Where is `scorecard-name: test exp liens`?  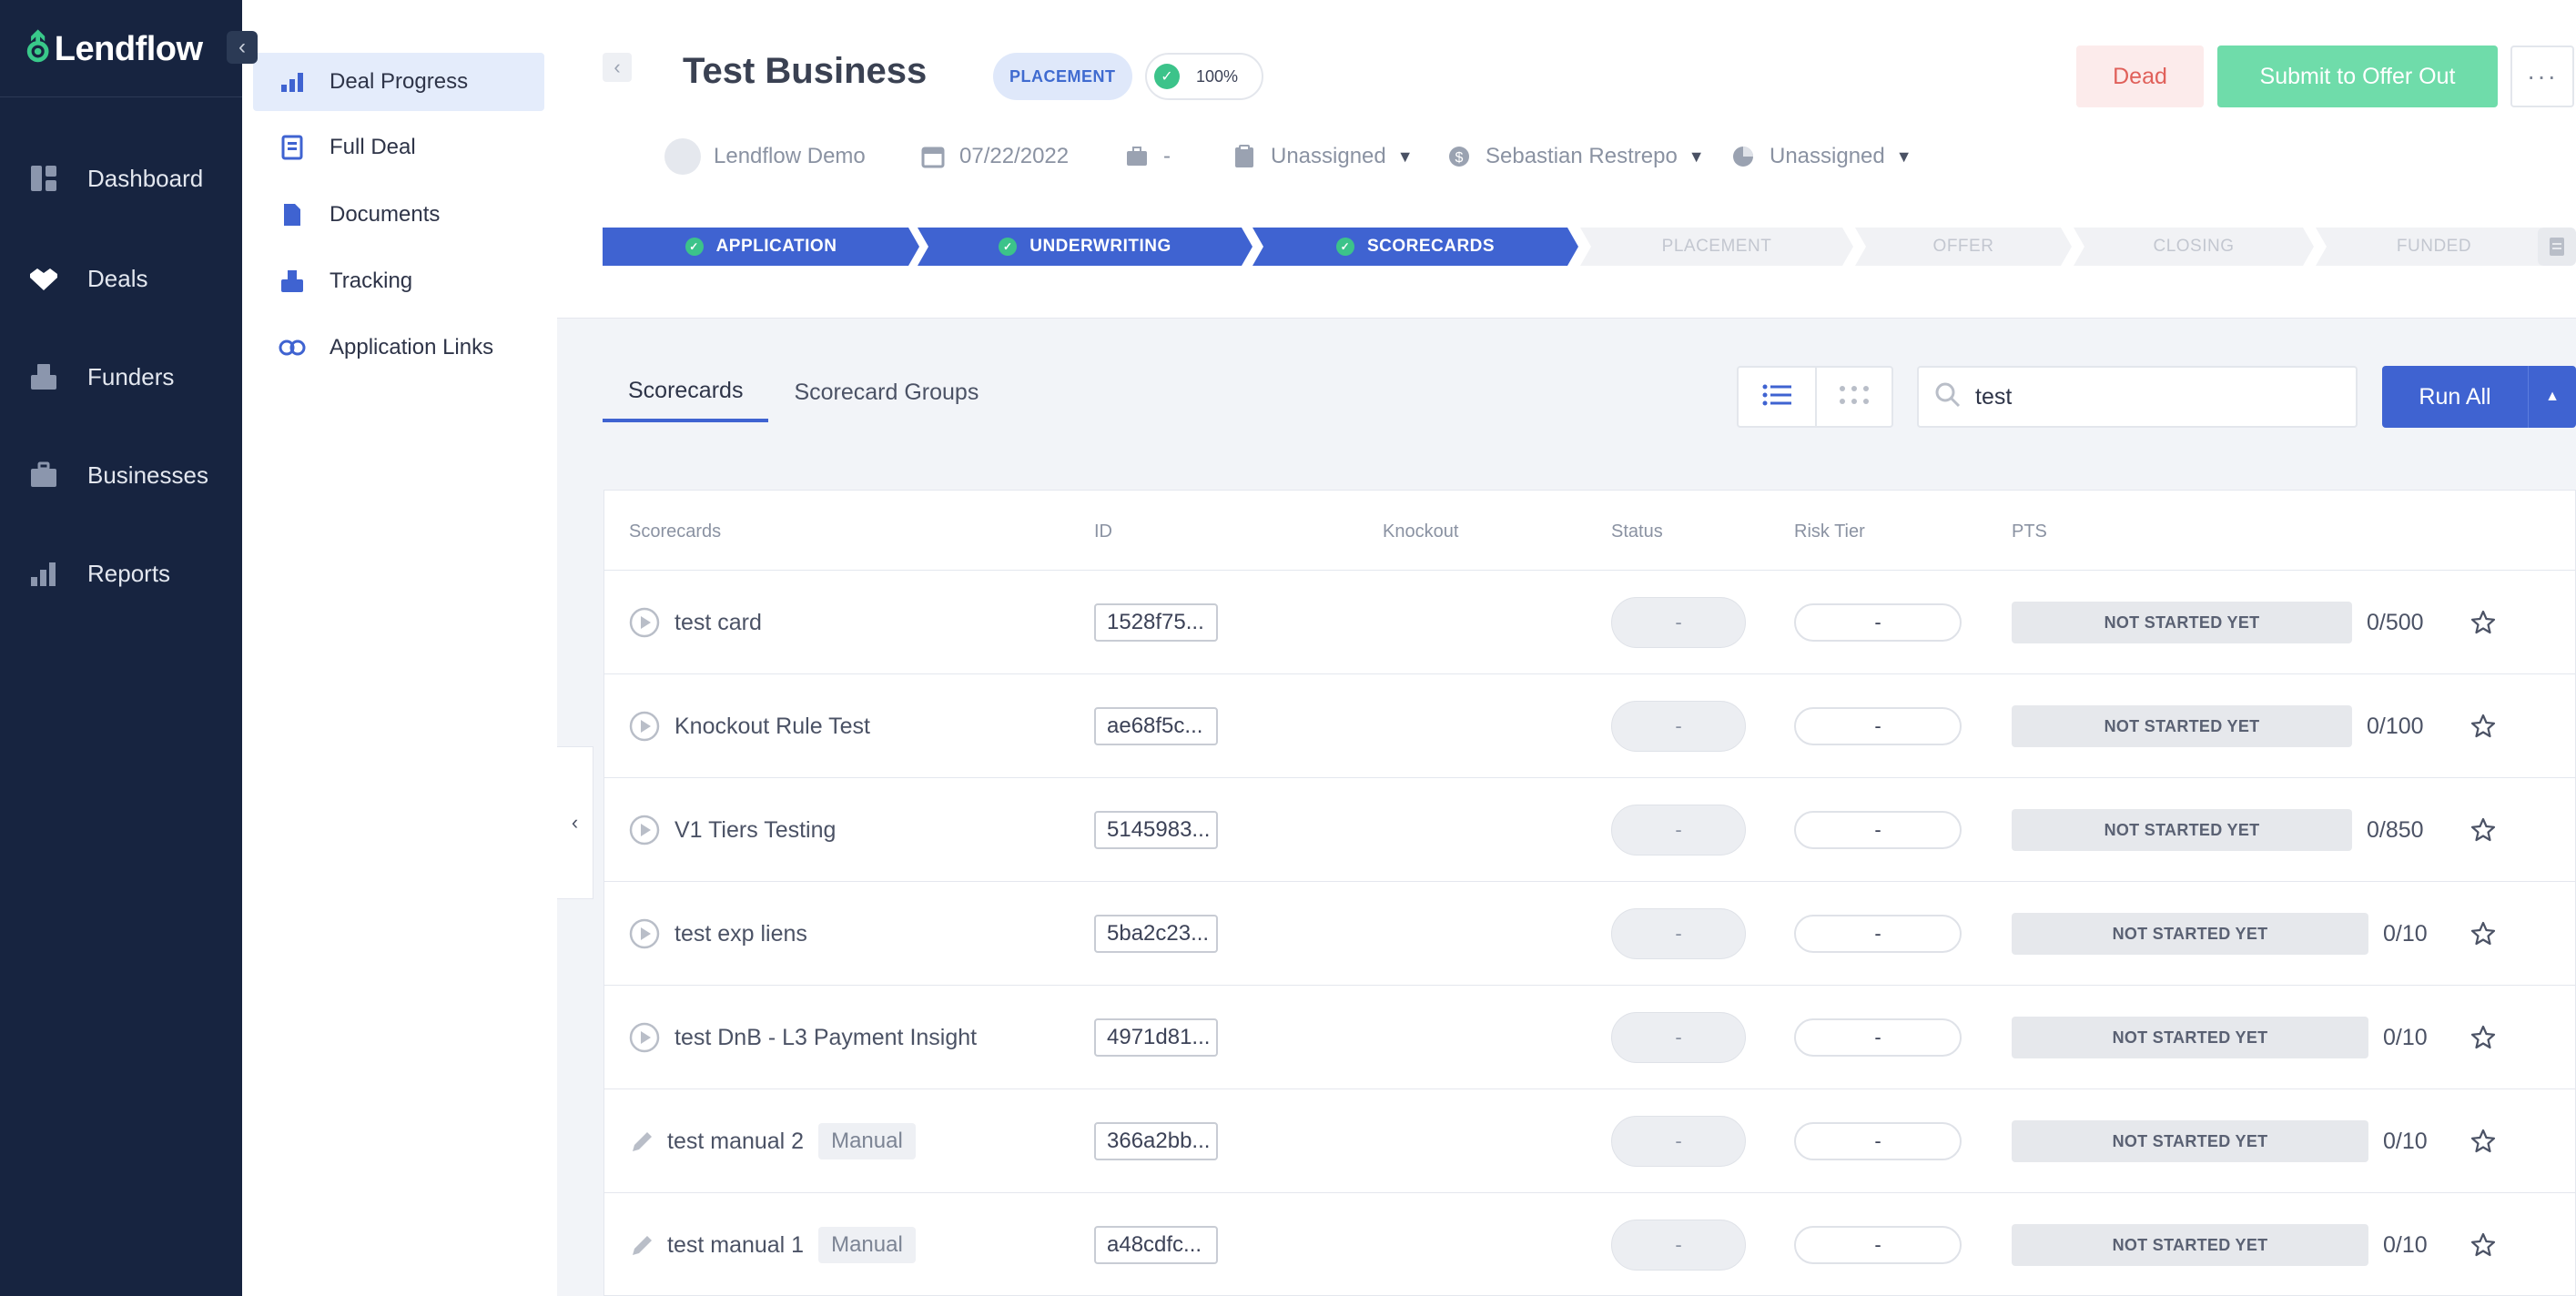
scorecard-name: test exp liens is located at coordinates (740, 934).